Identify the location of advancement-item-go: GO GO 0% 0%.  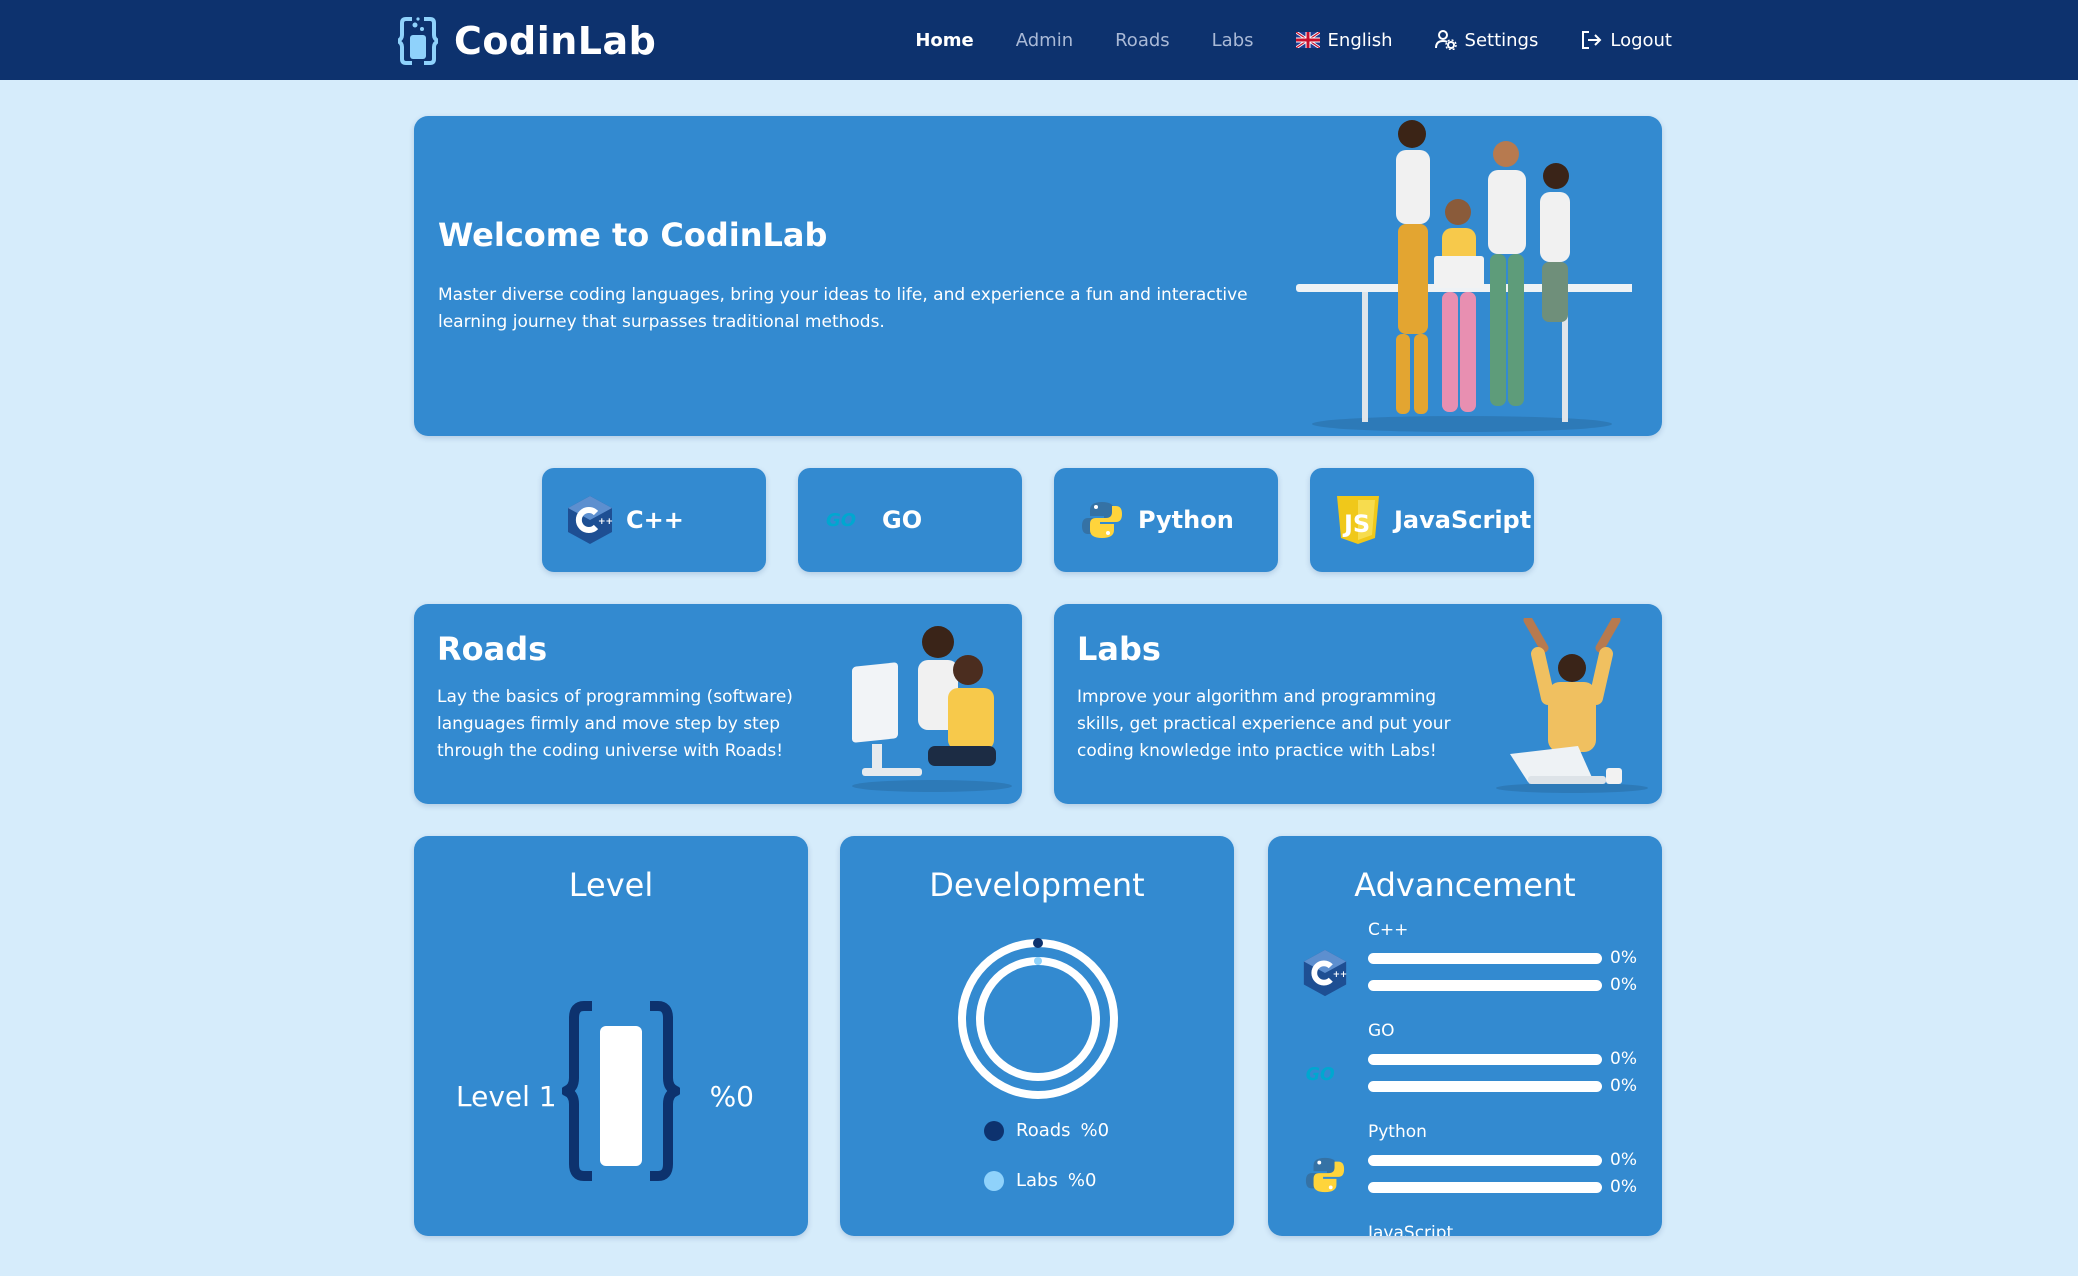
(1468, 1071).